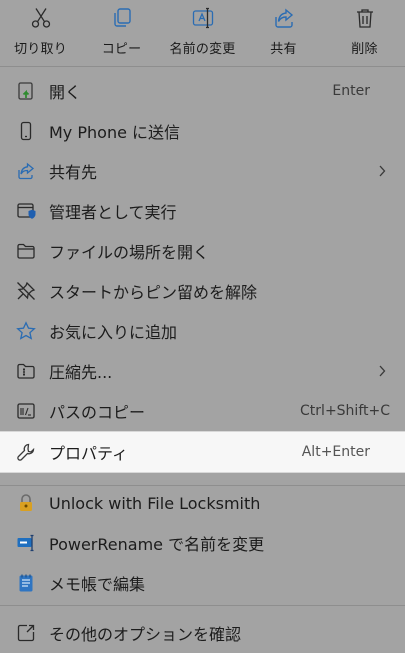  What do you see at coordinates (202, 18) in the screenshot?
I see `rename-icon` at bounding box center [202, 18].